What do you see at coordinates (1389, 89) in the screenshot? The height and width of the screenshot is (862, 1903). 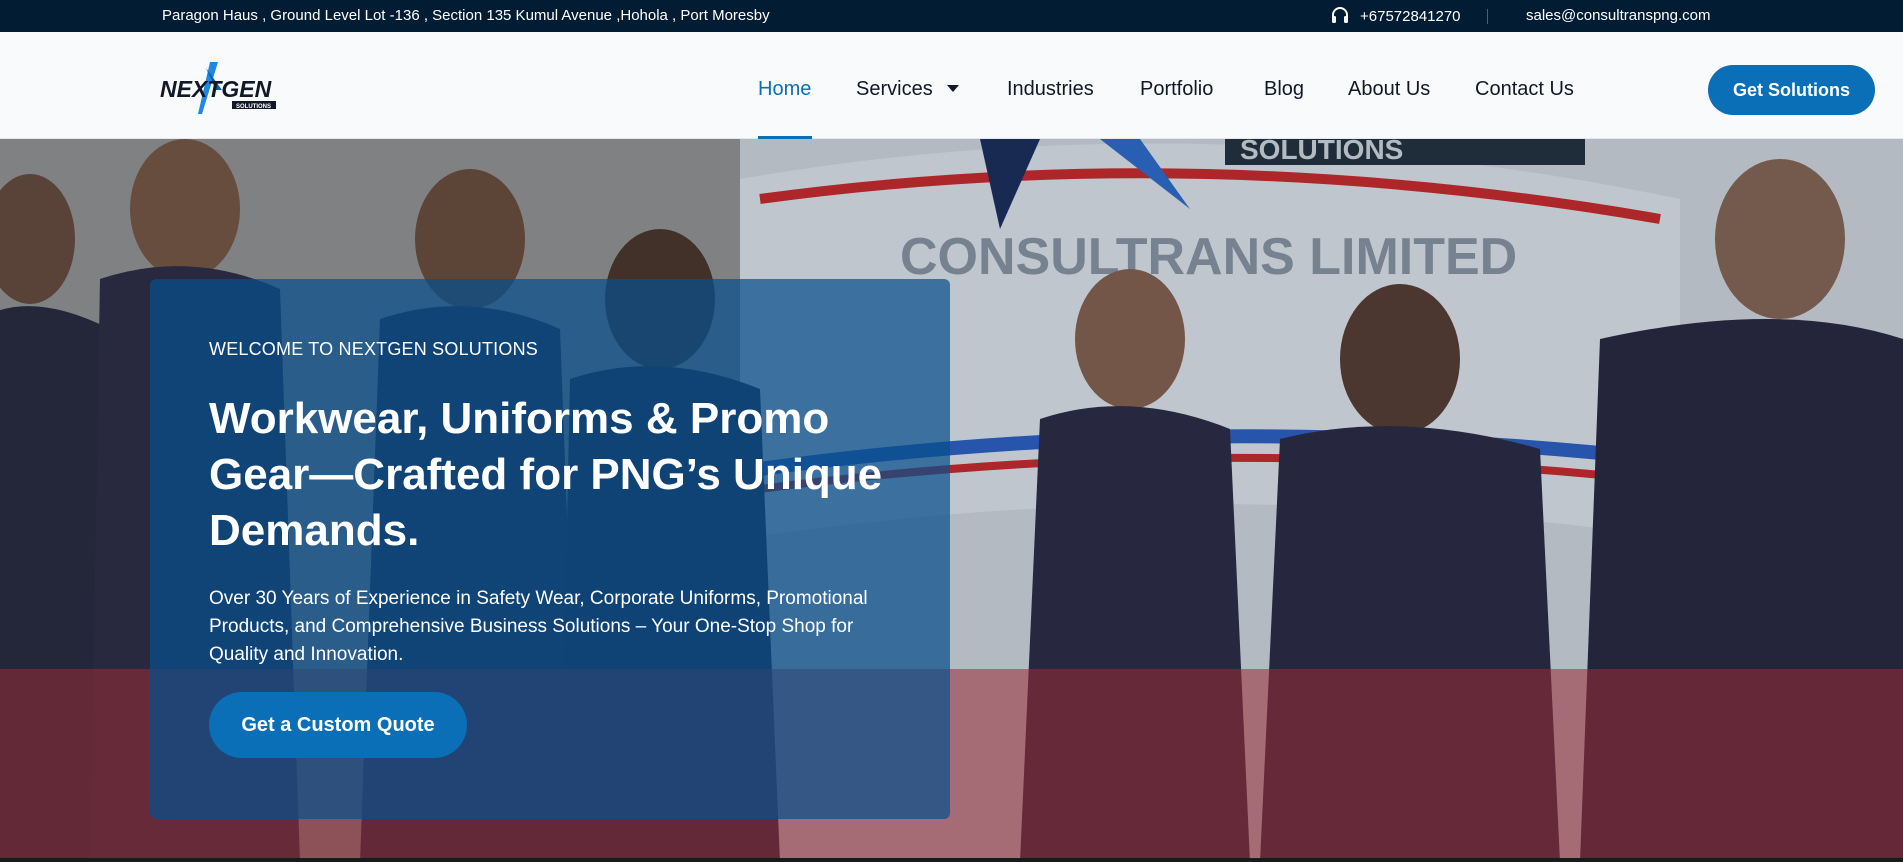 I see `nav-about-us: About Us` at bounding box center [1389, 89].